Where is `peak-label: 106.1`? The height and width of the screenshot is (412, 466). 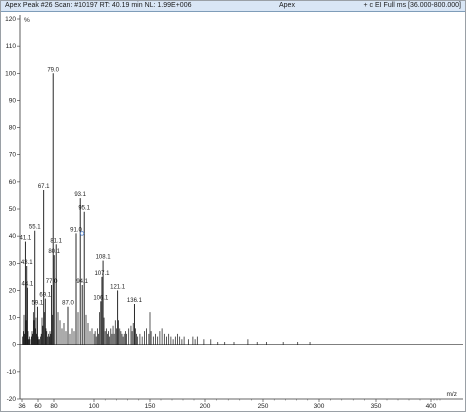 peak-label: 106.1 is located at coordinates (101, 298).